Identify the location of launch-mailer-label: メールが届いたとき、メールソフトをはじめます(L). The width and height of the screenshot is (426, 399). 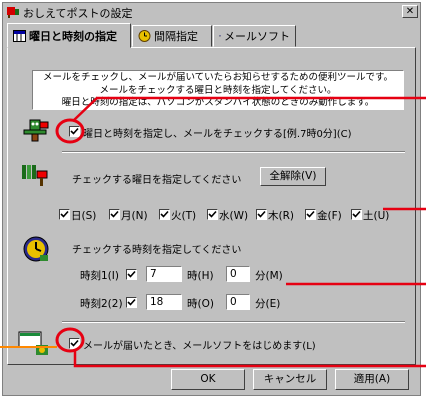
(199, 344).